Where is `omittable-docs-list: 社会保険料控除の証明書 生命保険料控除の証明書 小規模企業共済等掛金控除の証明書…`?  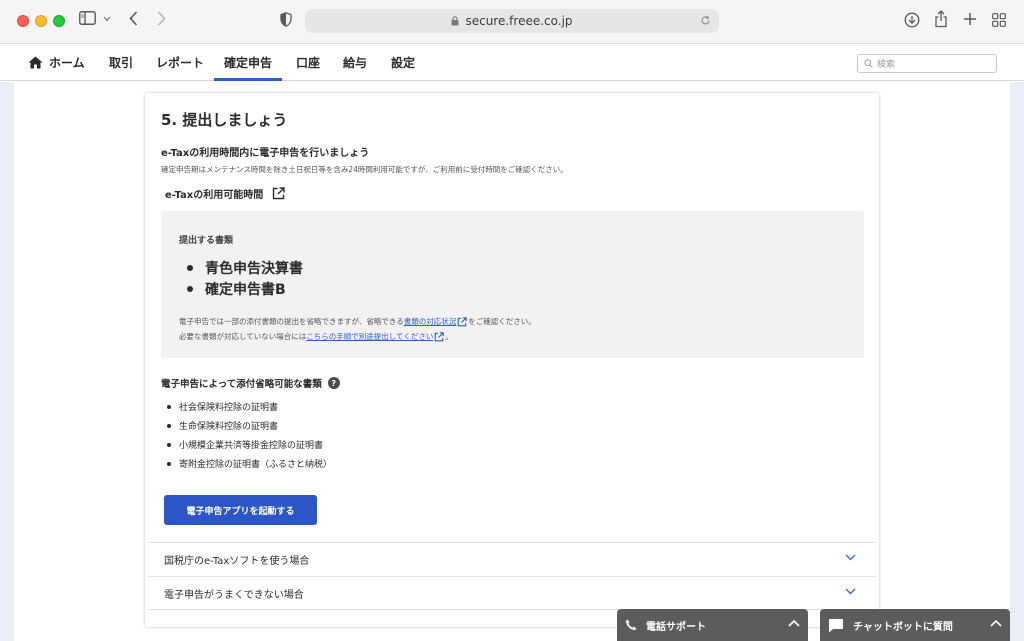 omittable-docs-list: 社会保険料控除の証明書 生命保険料控除の証明書 小規模企業共済等掛金控除の証明書… is located at coordinates (249, 435).